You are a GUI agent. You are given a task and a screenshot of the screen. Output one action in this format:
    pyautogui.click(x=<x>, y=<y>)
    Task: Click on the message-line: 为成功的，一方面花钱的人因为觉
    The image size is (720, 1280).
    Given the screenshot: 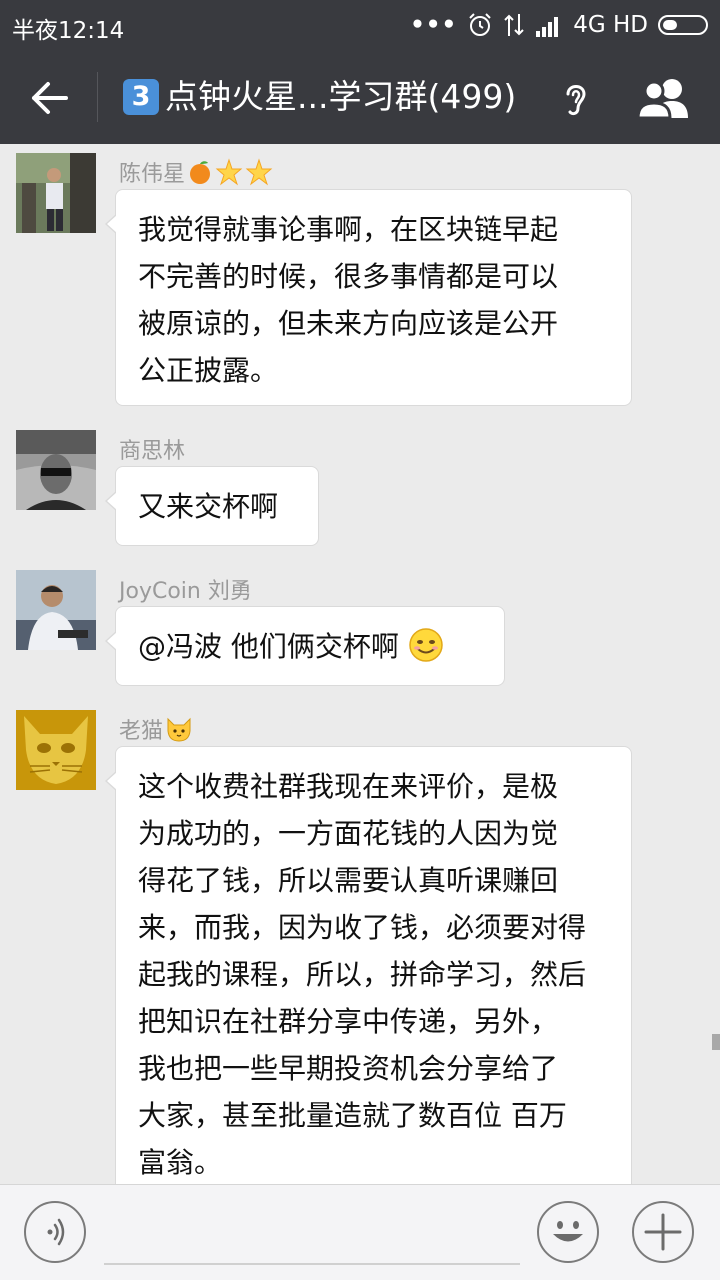 What is the action you would take?
    pyautogui.click(x=348, y=833)
    